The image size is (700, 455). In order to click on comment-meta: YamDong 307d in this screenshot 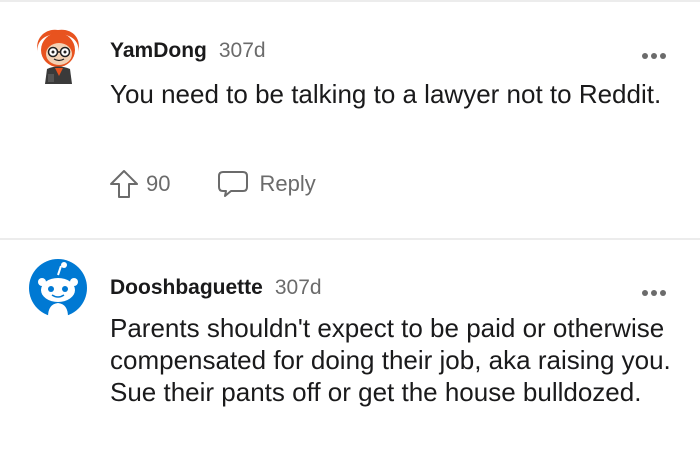, I will do `click(188, 51)`.